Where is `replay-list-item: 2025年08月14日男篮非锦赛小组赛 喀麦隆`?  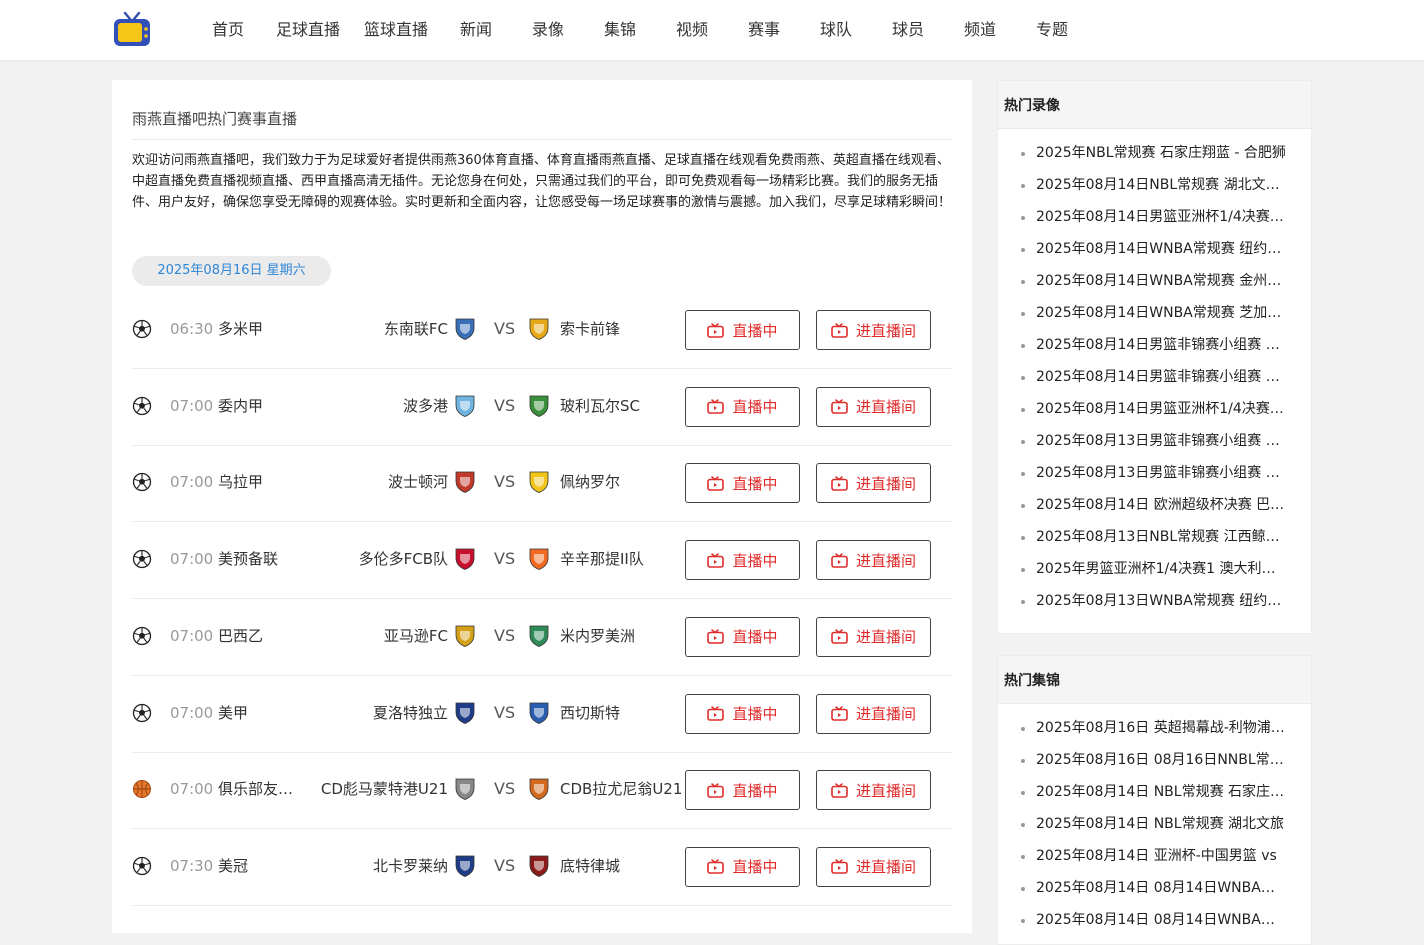
replay-list-item: 2025年08月14日男篮非锦赛小组赛 喀麦隆 is located at coordinates (1154, 345).